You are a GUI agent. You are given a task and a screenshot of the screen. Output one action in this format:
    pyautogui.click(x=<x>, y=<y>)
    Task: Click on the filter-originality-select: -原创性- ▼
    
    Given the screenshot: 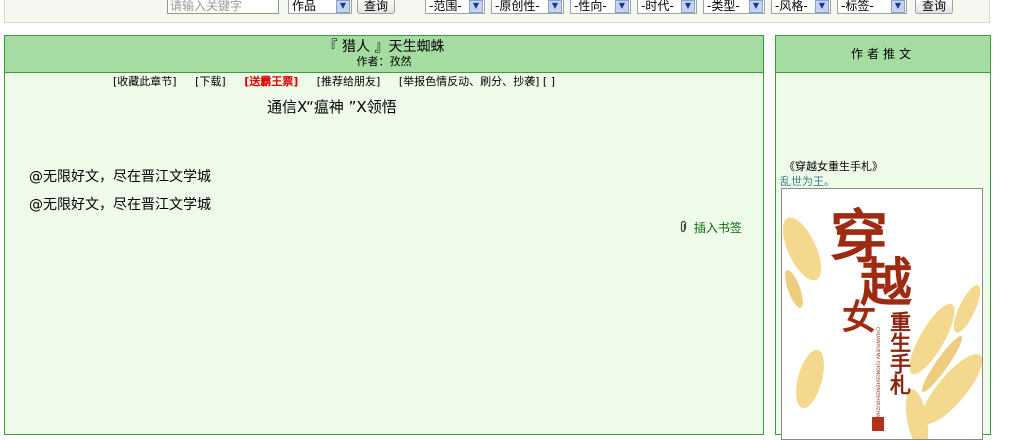 What is the action you would take?
    pyautogui.click(x=527, y=7)
    